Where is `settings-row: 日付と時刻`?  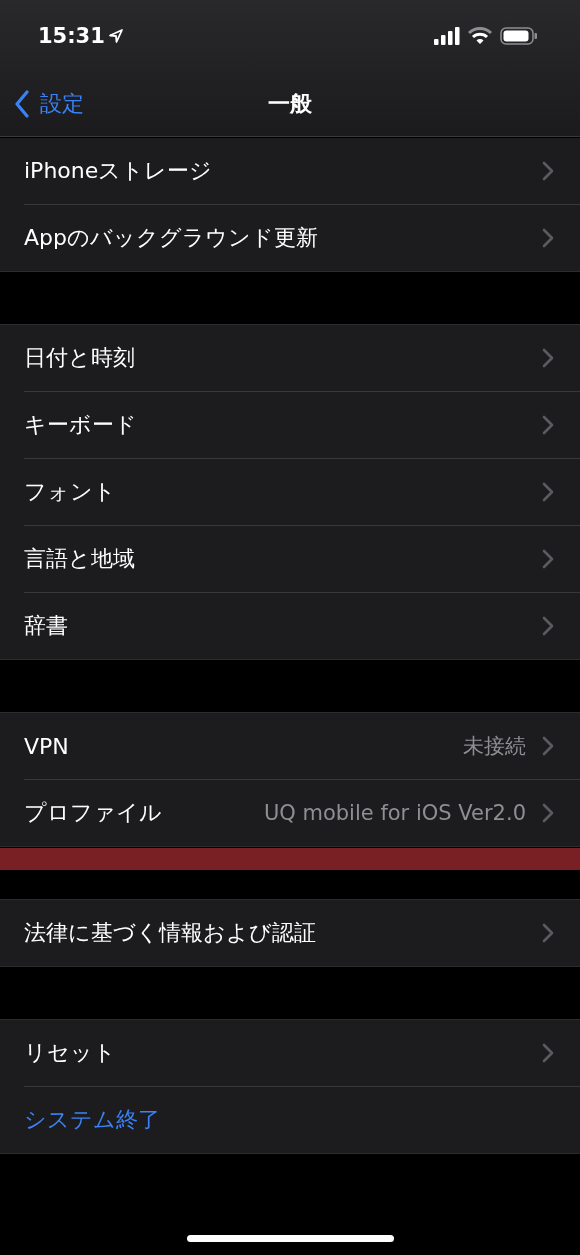 settings-row: 日付と時刻 is located at coordinates (302, 358).